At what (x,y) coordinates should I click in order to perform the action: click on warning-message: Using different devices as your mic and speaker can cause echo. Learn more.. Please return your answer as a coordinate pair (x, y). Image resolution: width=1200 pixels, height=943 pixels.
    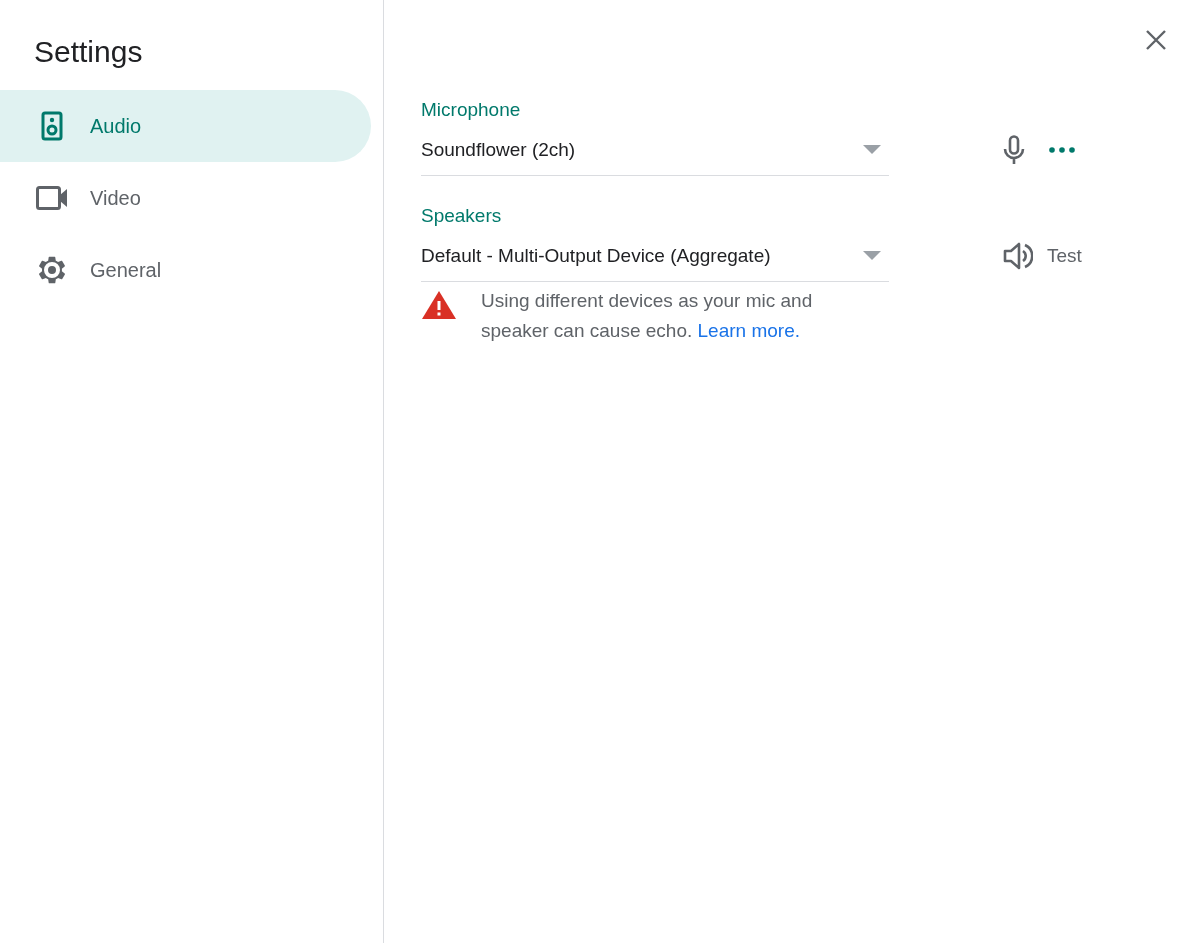
    Looking at the image, I should click on (647, 316).